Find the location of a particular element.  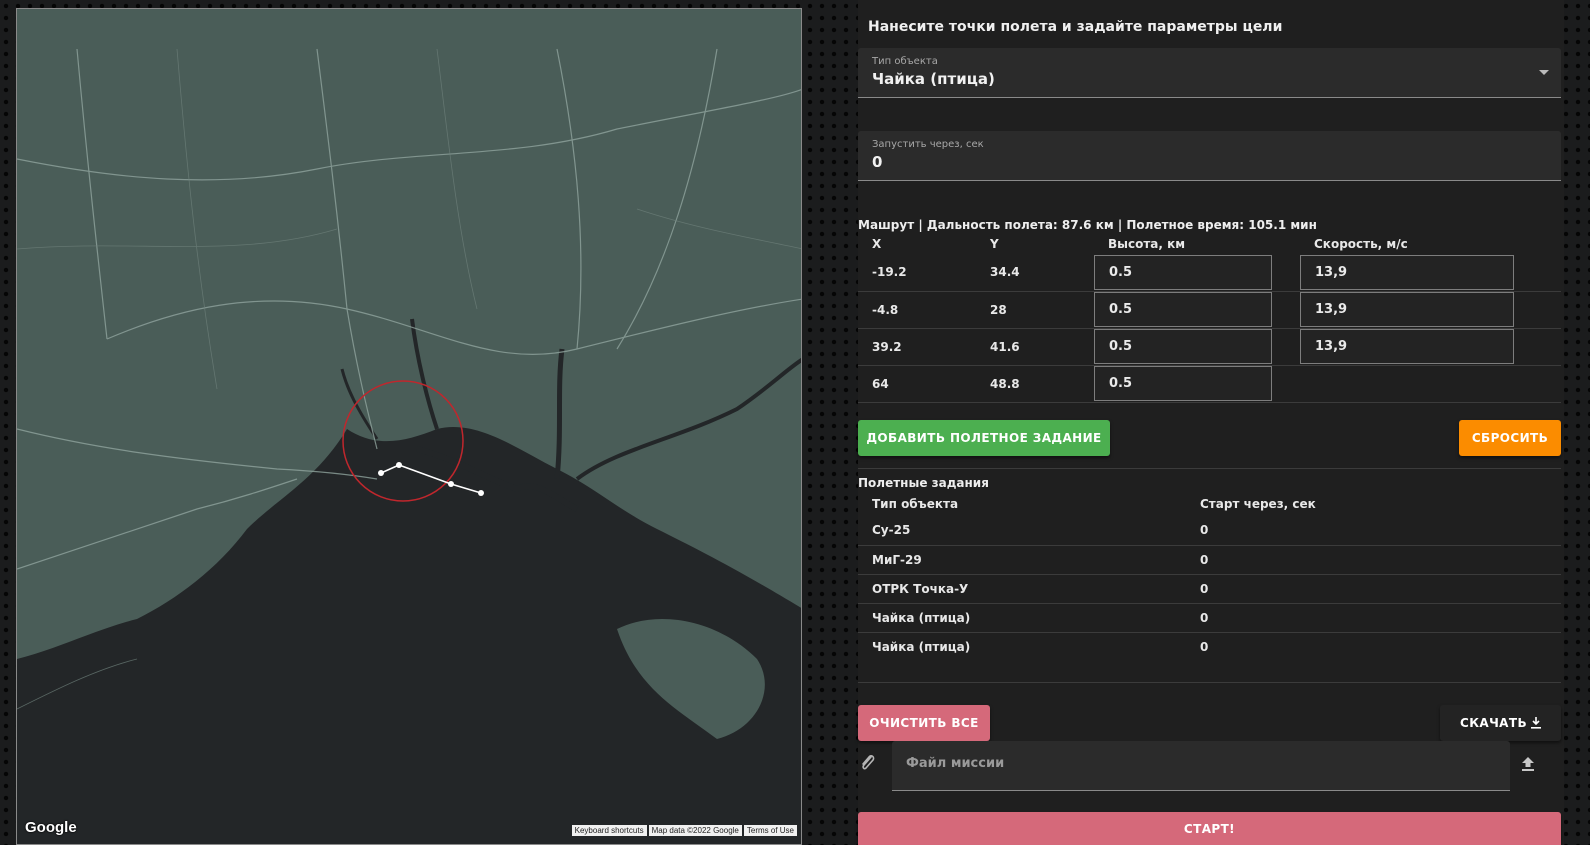

table-row: 64 48.8 is located at coordinates (1209, 384).